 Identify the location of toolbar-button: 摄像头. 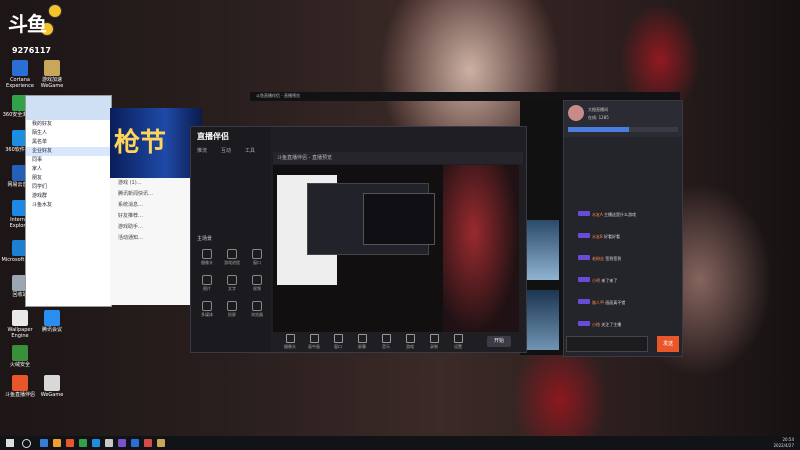
(290, 342).